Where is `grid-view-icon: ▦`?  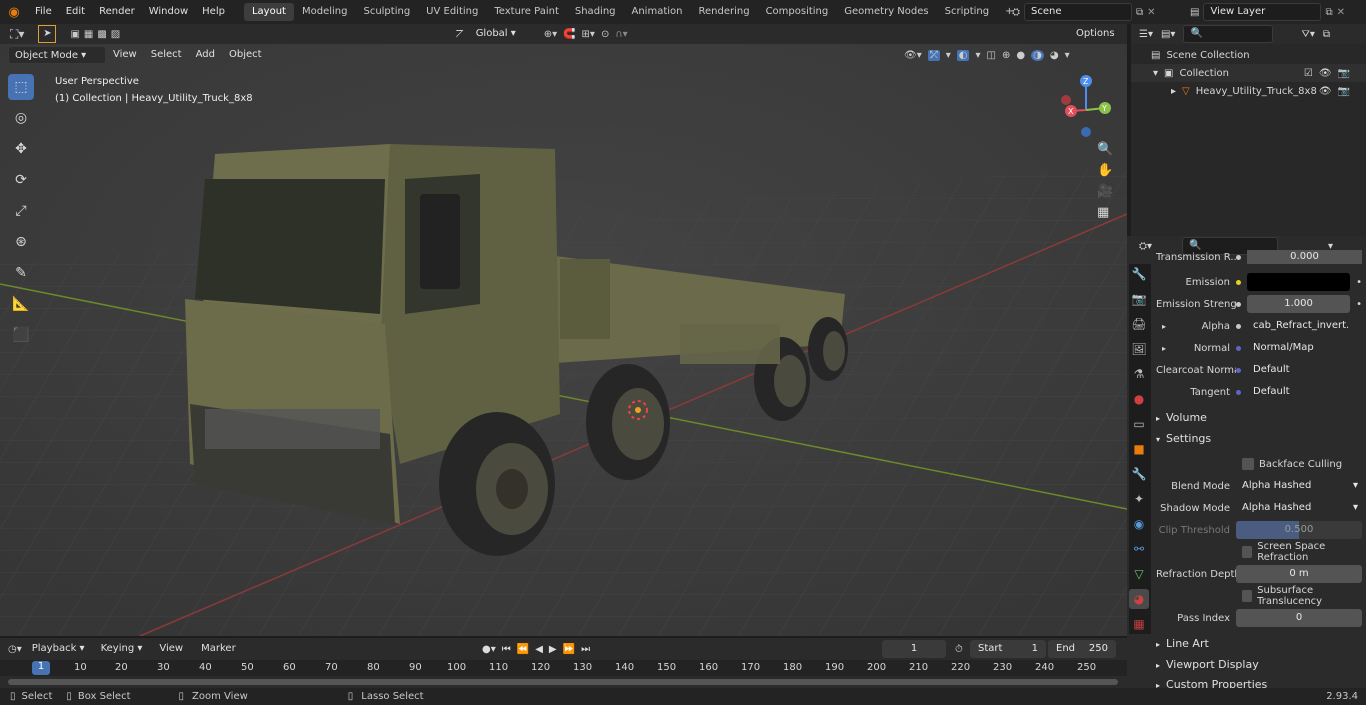
grid-view-icon: ▦ is located at coordinates (1105, 212).